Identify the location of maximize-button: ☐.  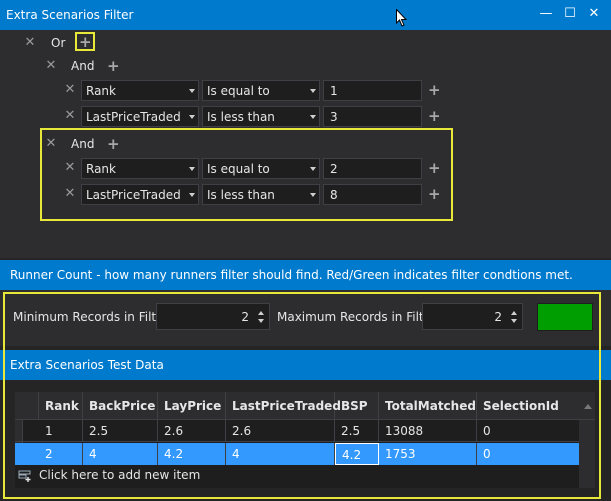
(570, 14).